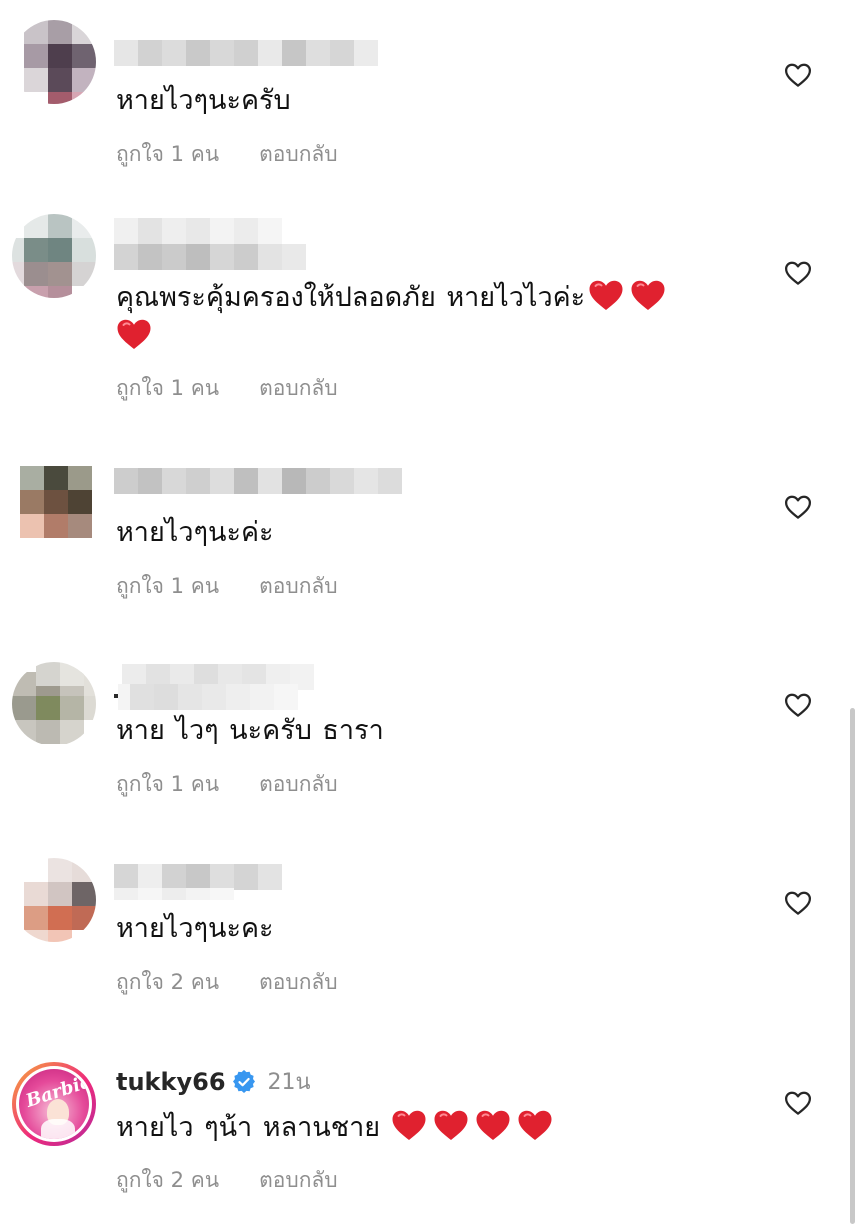  What do you see at coordinates (426, 731) in the screenshot?
I see `comment-text: หาย ไวๆ นะครับ ธารา` at bounding box center [426, 731].